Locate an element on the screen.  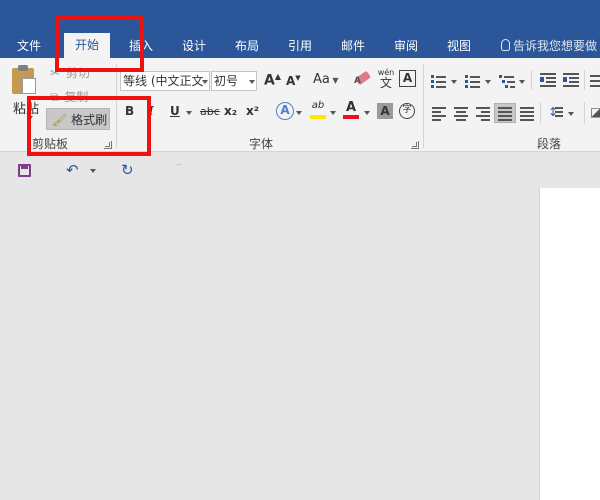
font-color-bar is located at coordinates (351, 117).